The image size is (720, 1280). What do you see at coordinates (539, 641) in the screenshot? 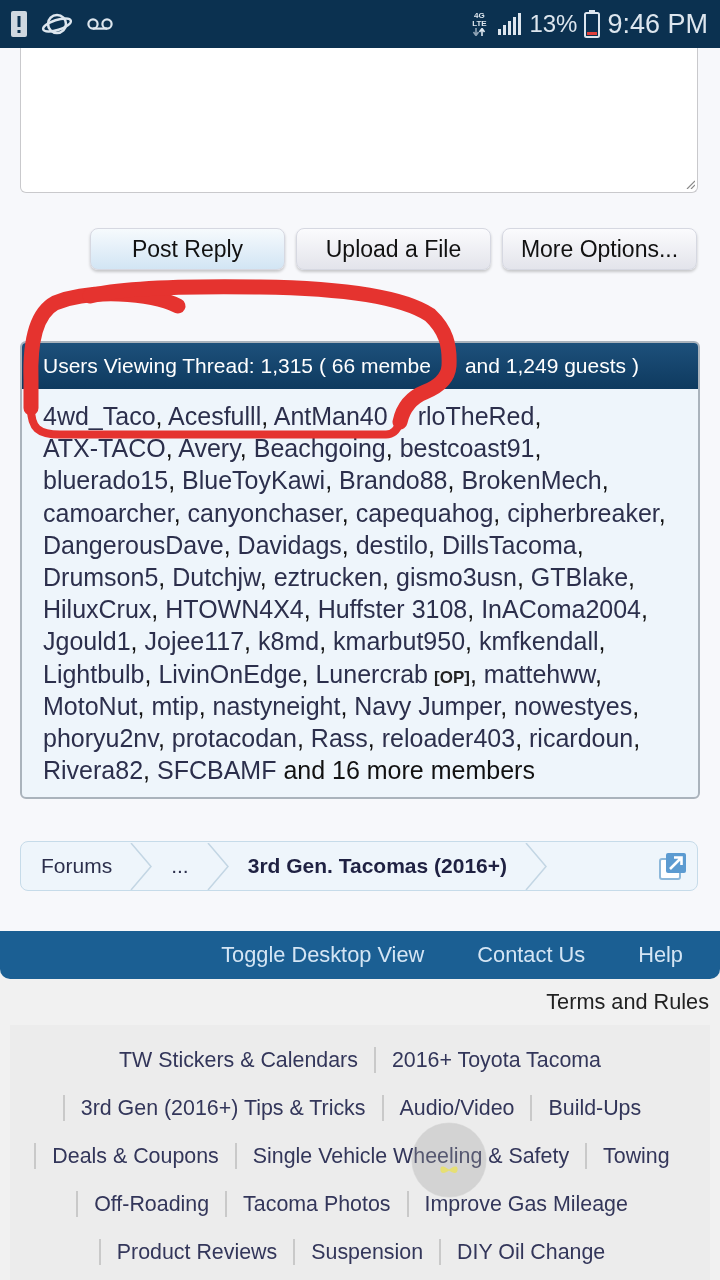
I see `member-link: kmfkendall` at bounding box center [539, 641].